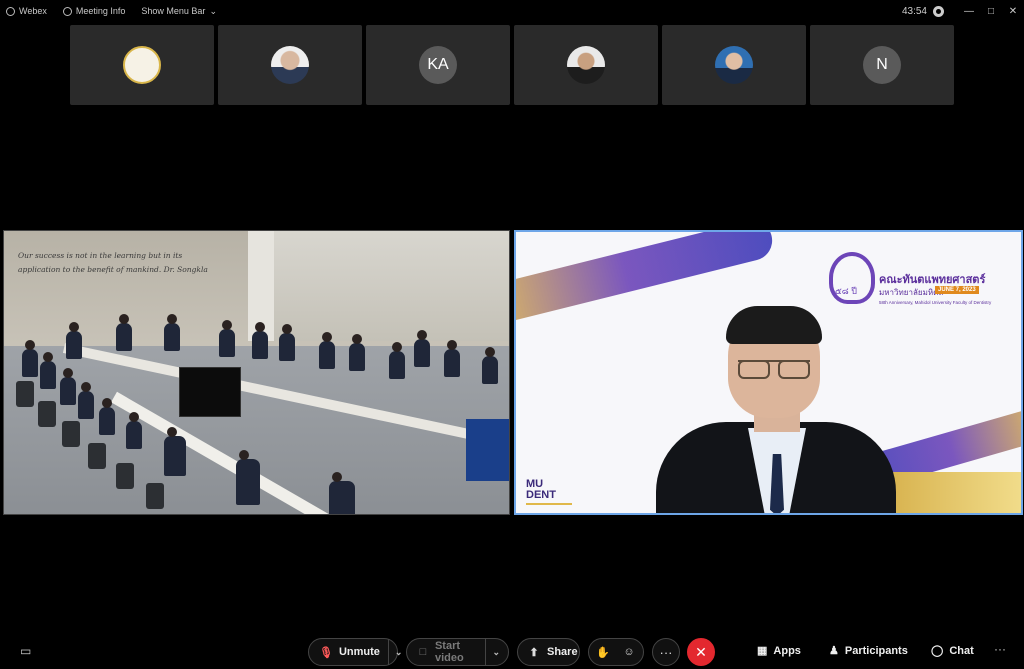  What do you see at coordinates (10, 11) in the screenshot?
I see `webex-logo-icon` at bounding box center [10, 11].